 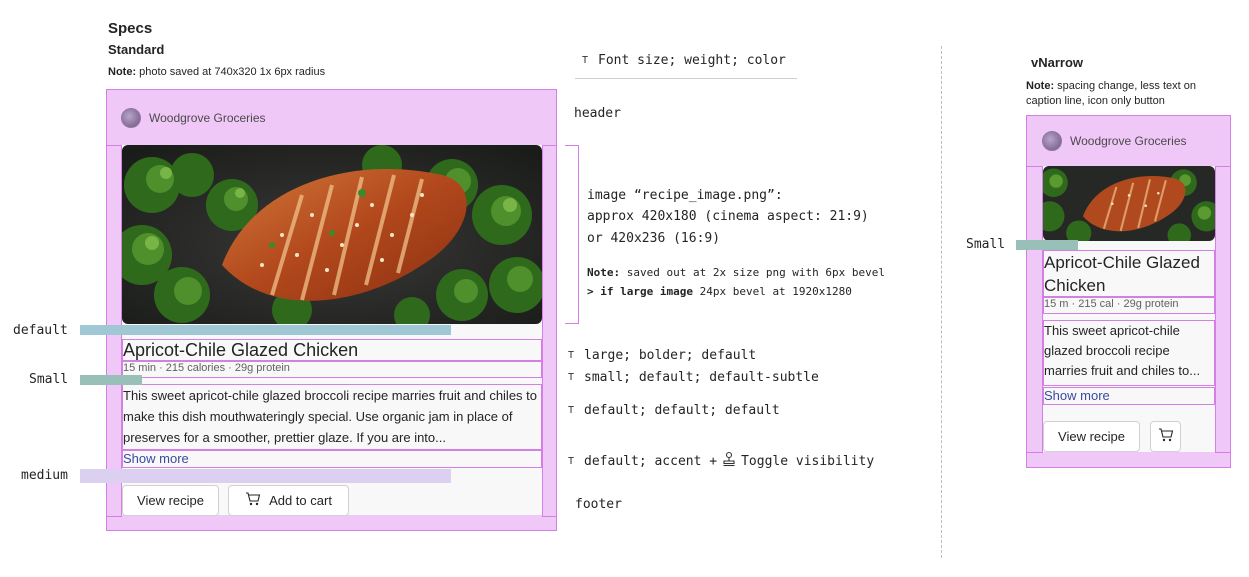 What do you see at coordinates (686, 78) in the screenshot?
I see `legend-divider` at bounding box center [686, 78].